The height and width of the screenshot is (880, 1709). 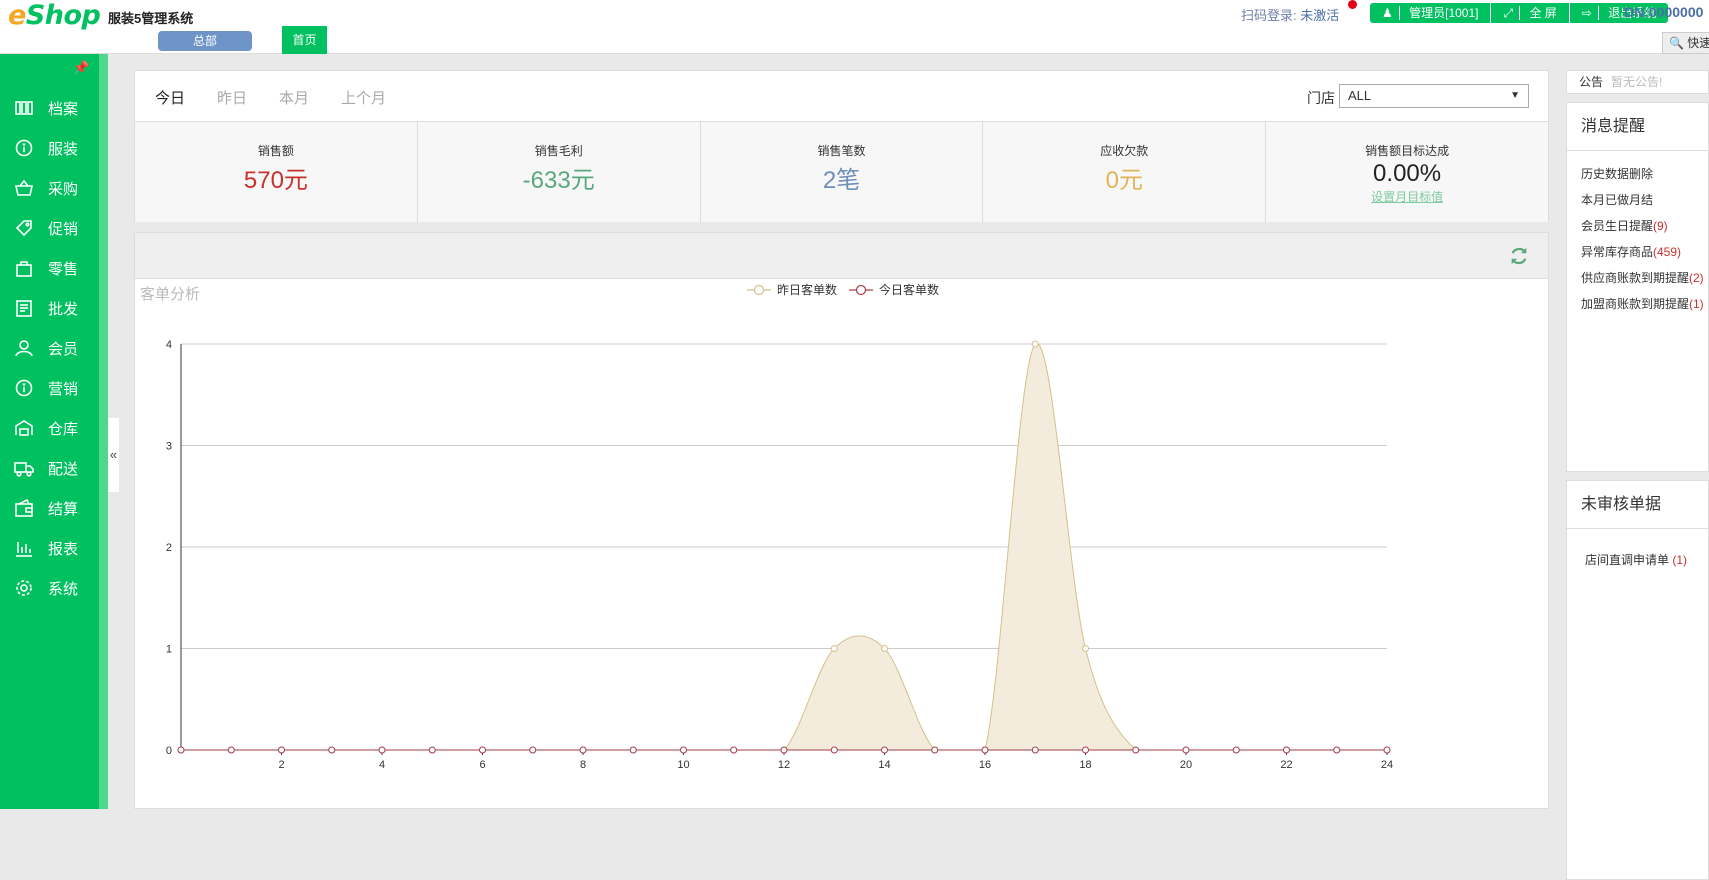 I want to click on date-tab-1: 昨日, so click(x=232, y=97).